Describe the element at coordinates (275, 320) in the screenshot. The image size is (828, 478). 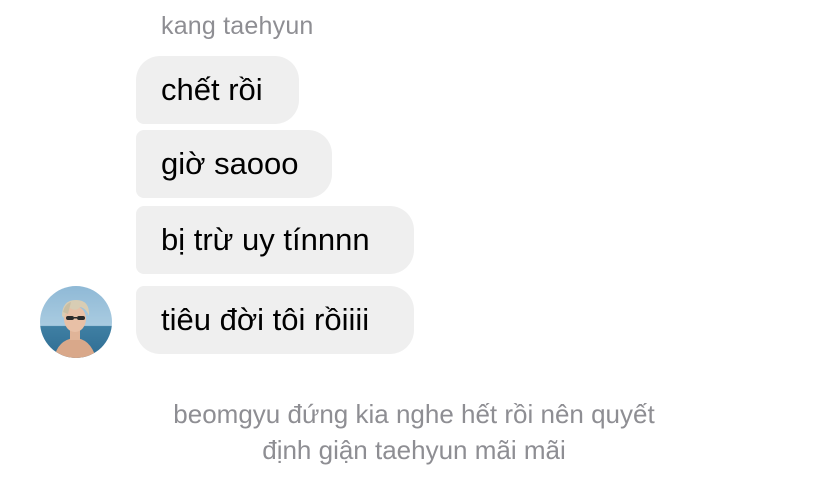
I see `message-bubble: tiêu đời tôi rồiiii` at that location.